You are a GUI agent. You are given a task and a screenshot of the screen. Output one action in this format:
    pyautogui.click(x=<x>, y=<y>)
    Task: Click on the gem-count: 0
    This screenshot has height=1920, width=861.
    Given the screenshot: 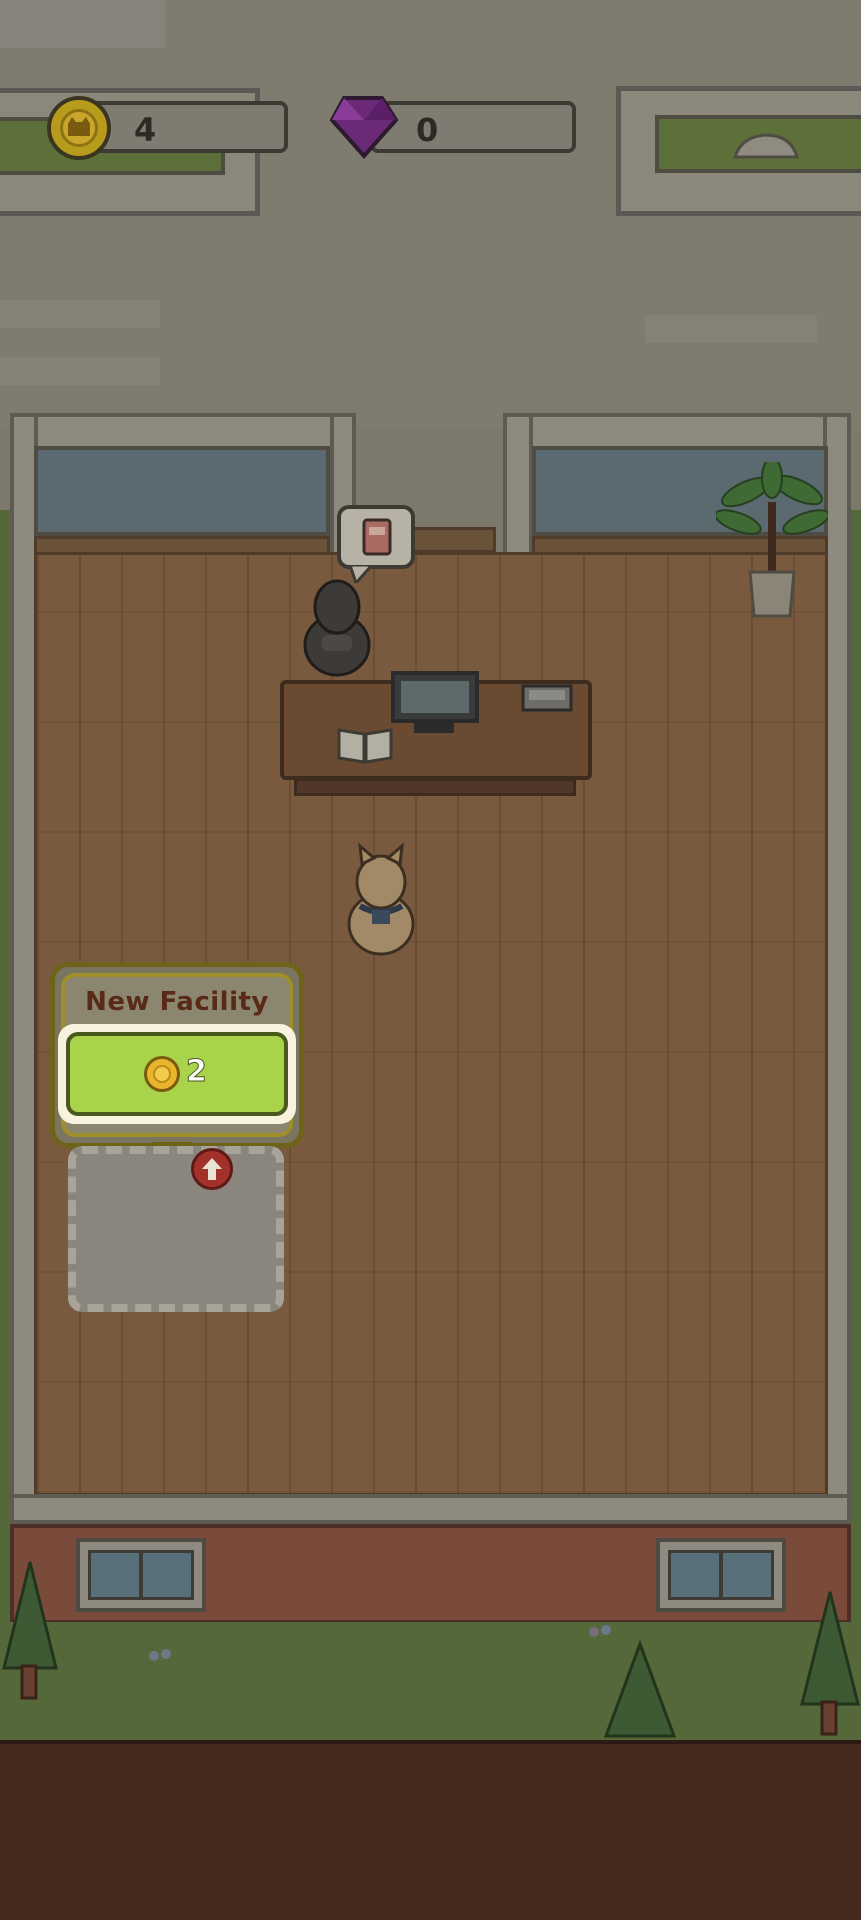 What is the action you would take?
    pyautogui.click(x=427, y=130)
    